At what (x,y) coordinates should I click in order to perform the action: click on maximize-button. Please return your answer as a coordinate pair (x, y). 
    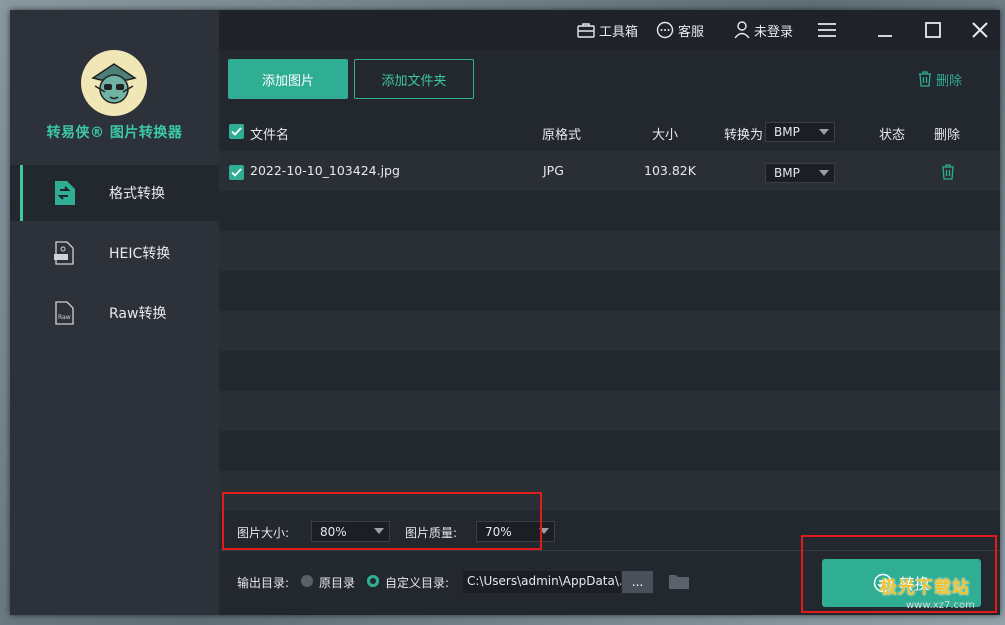
    Looking at the image, I should click on (933, 30).